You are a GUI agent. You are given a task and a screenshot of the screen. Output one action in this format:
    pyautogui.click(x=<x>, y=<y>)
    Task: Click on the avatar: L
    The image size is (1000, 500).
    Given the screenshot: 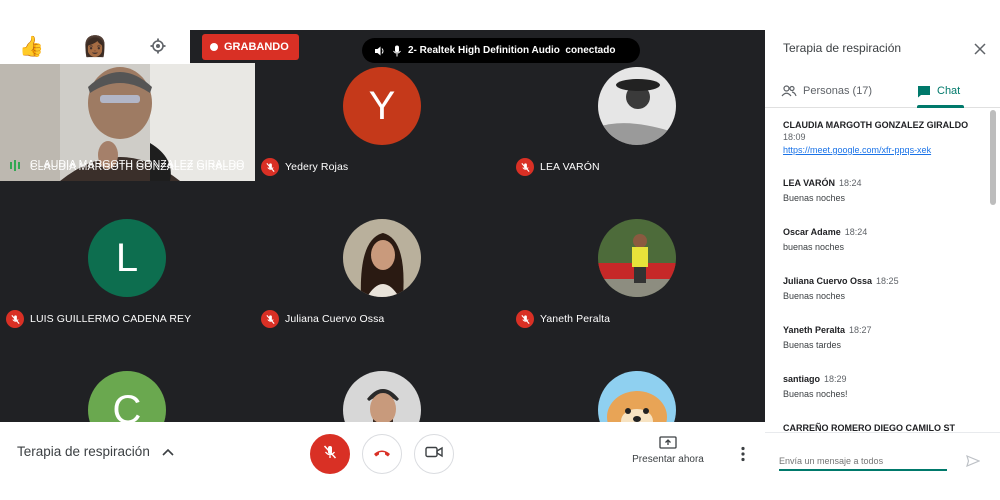 What is the action you would take?
    pyautogui.click(x=127, y=258)
    